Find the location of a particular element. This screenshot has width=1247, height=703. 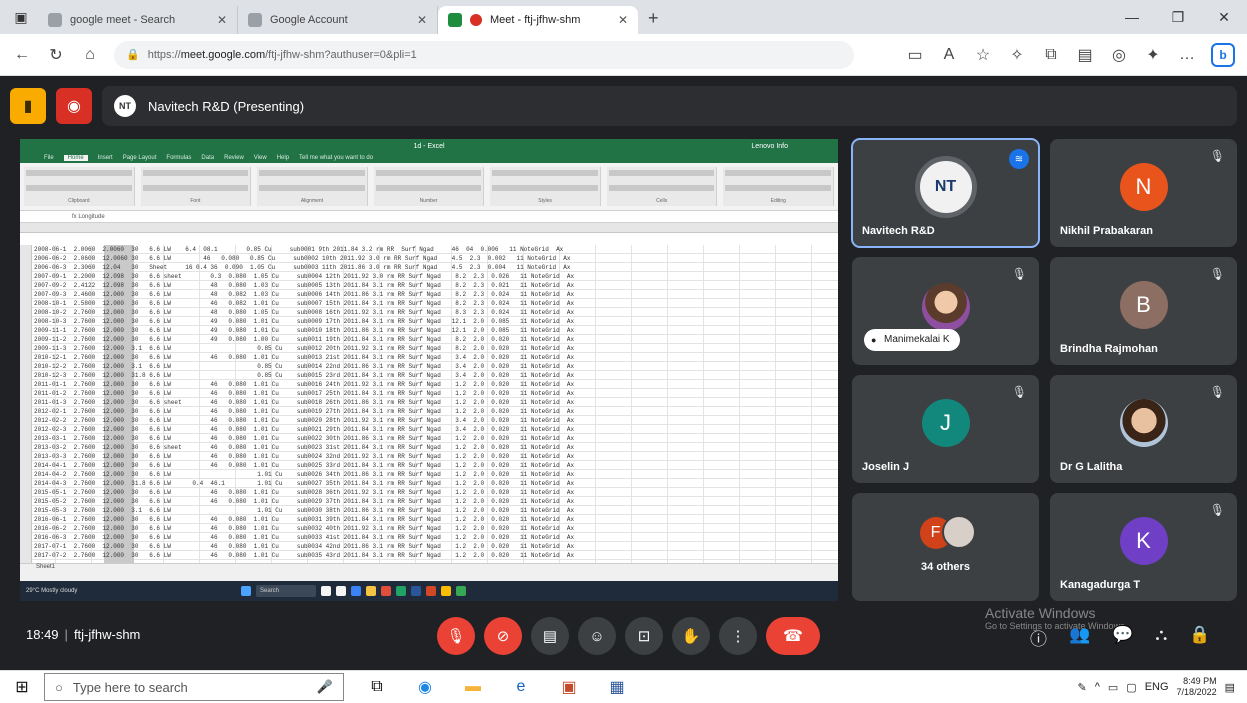

info-icon: ⓘ is located at coordinates (1038, 637).